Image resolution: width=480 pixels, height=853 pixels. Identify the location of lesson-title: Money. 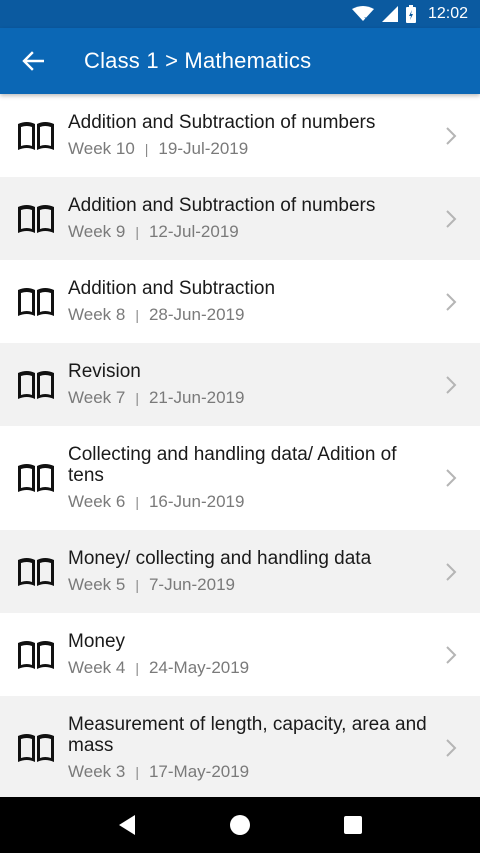
(97, 641).